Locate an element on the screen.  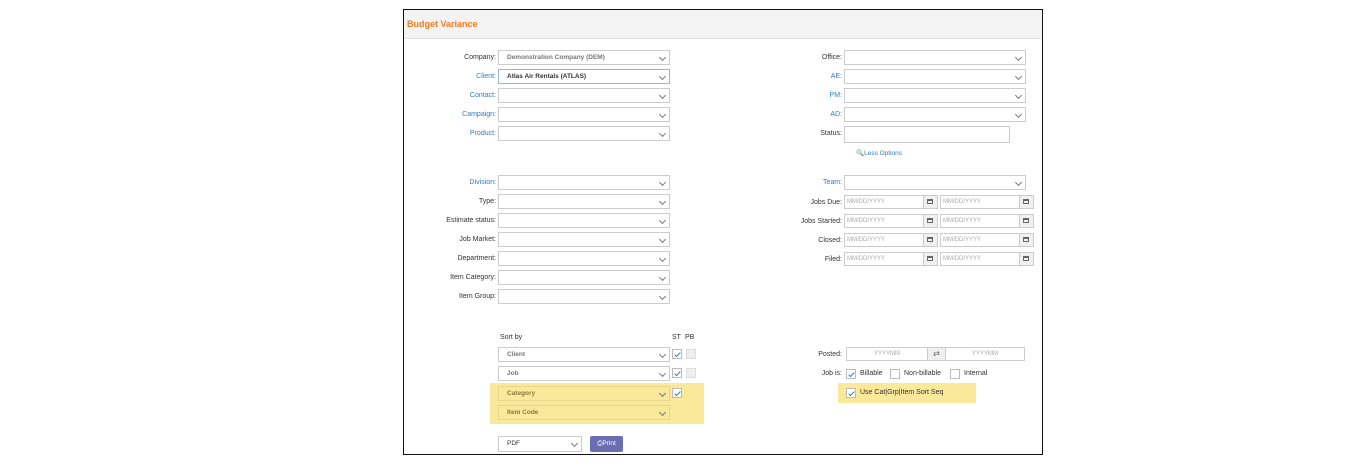
campaign-select is located at coordinates (584, 114).